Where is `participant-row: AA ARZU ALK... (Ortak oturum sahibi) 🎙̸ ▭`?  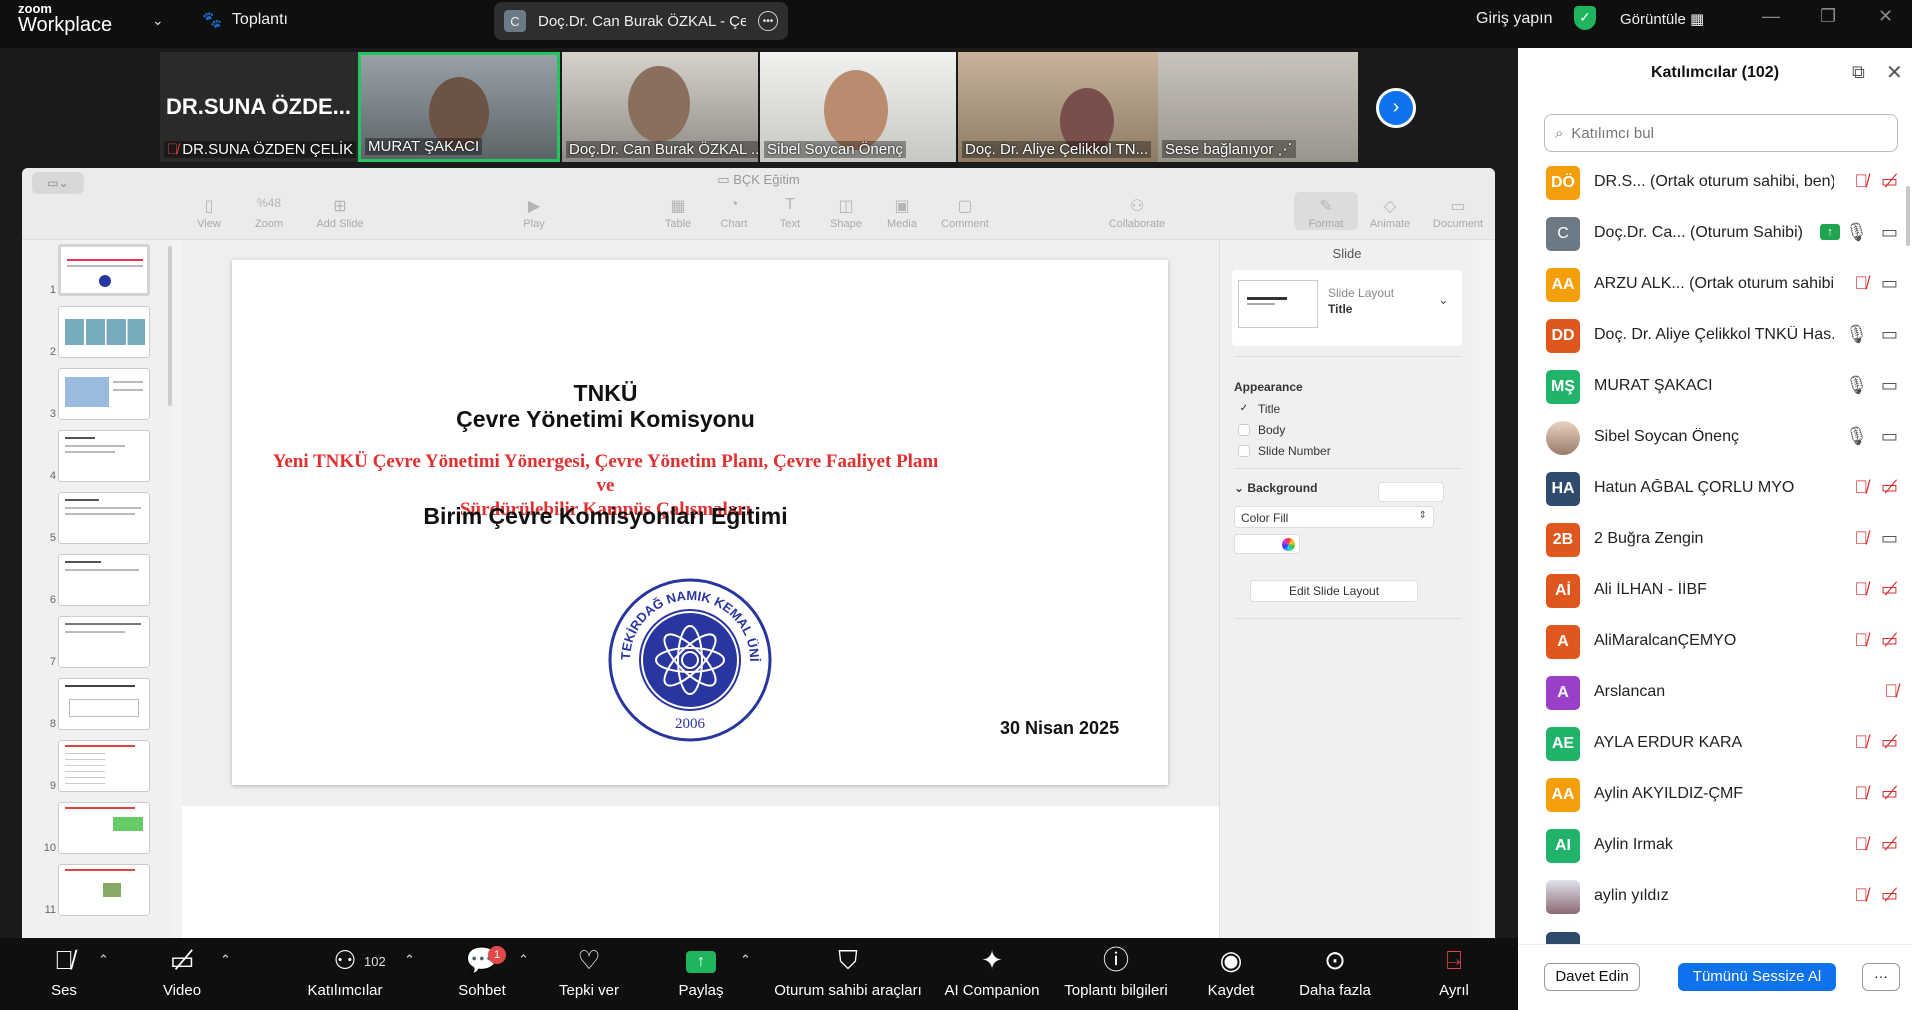 participant-row: AA ARZU ALK... (Ortak oturum sahibi) 🎙̸ ▭ is located at coordinates (1715, 285).